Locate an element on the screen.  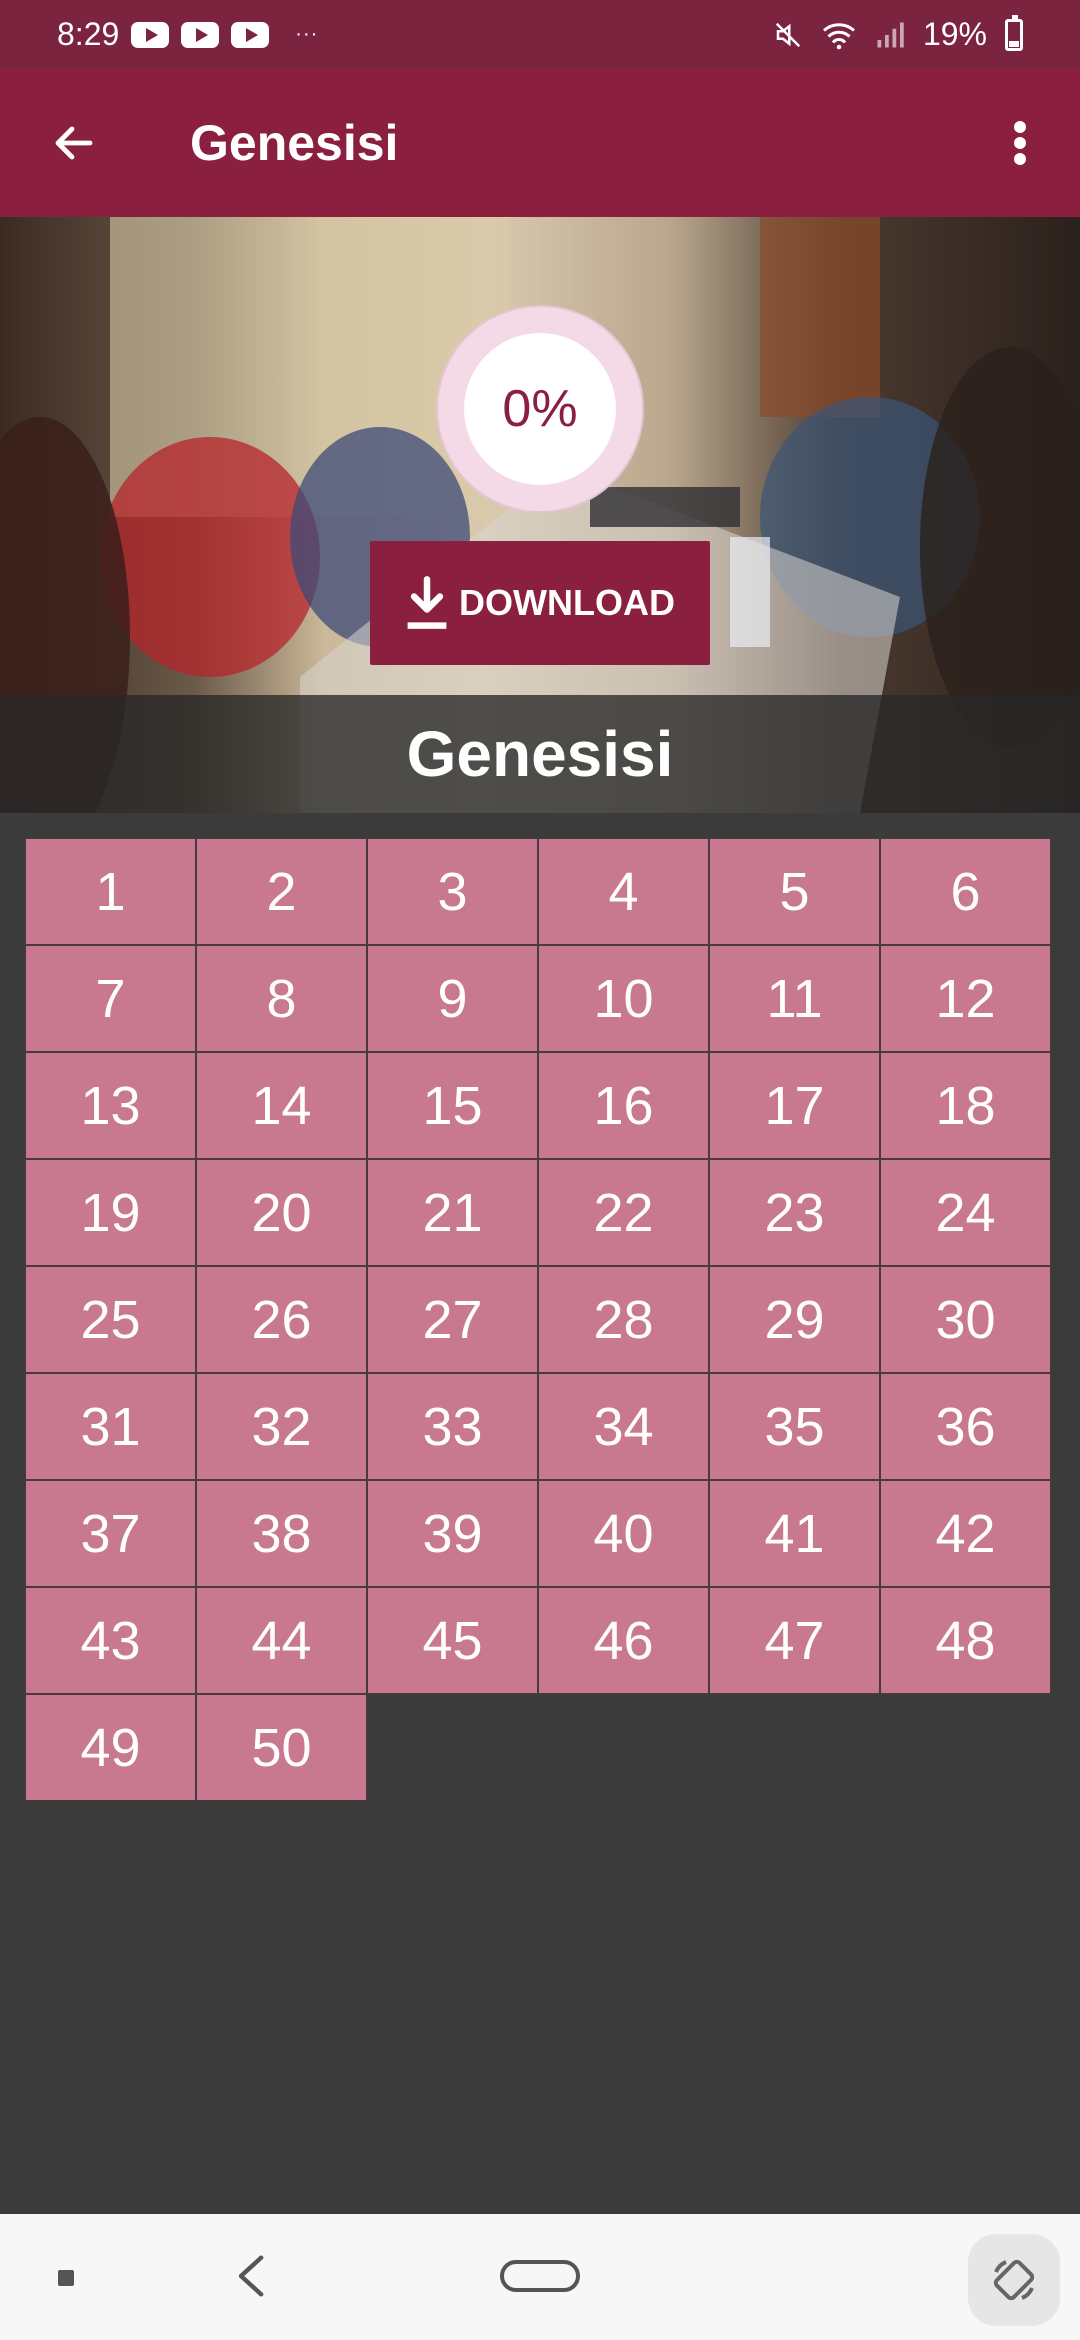
chapter-cell: 10 is located at coordinates (623, 998).